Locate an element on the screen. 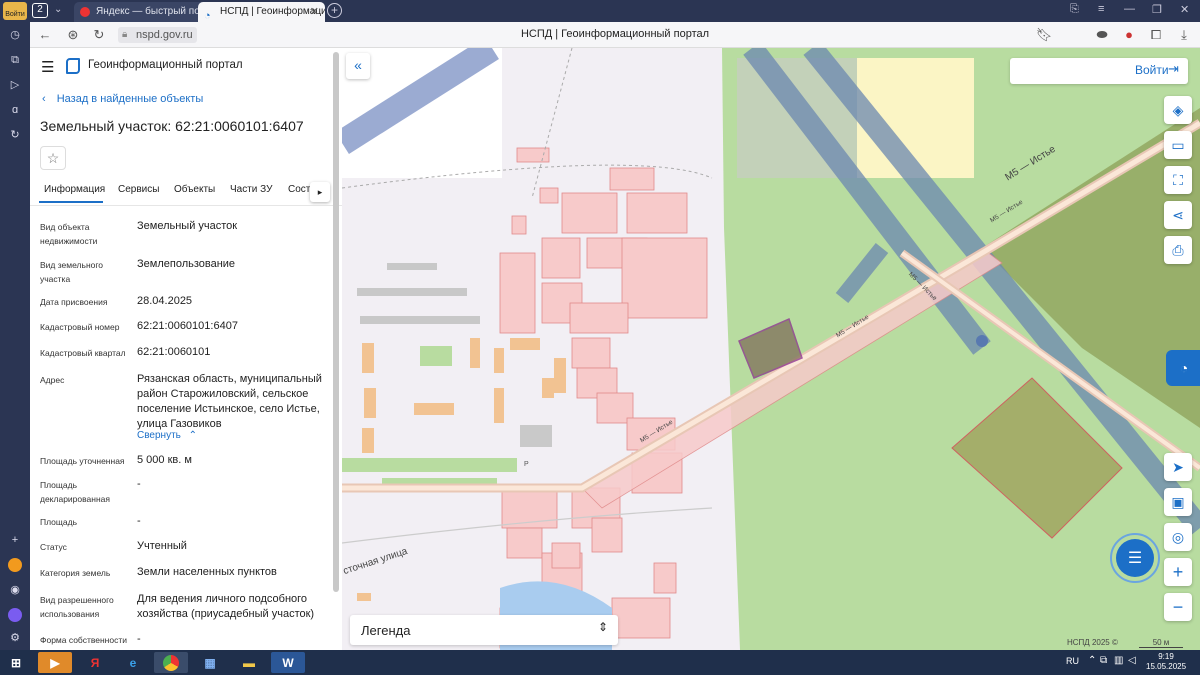 The width and height of the screenshot is (1200, 675). field-value: 62:21:0060101 is located at coordinates (174, 352).